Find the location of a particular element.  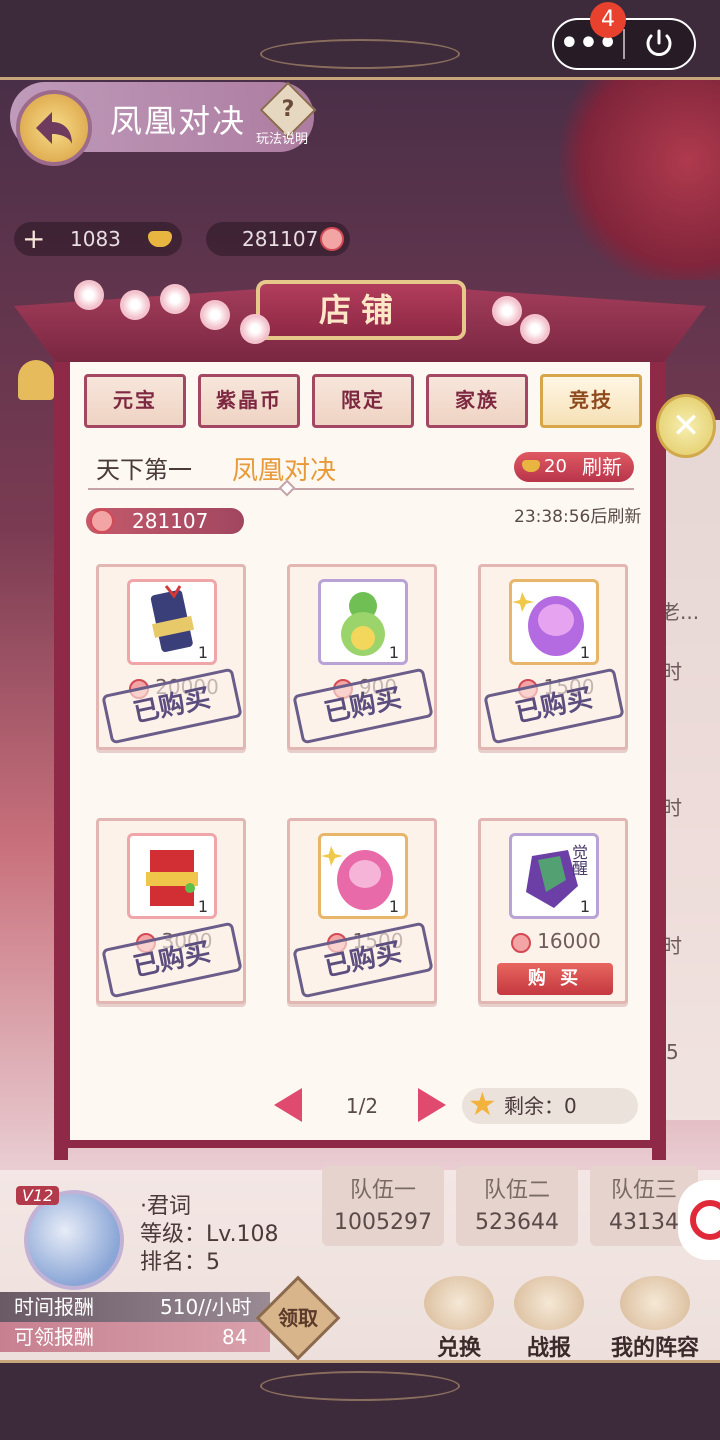

back-button is located at coordinates (54, 128).